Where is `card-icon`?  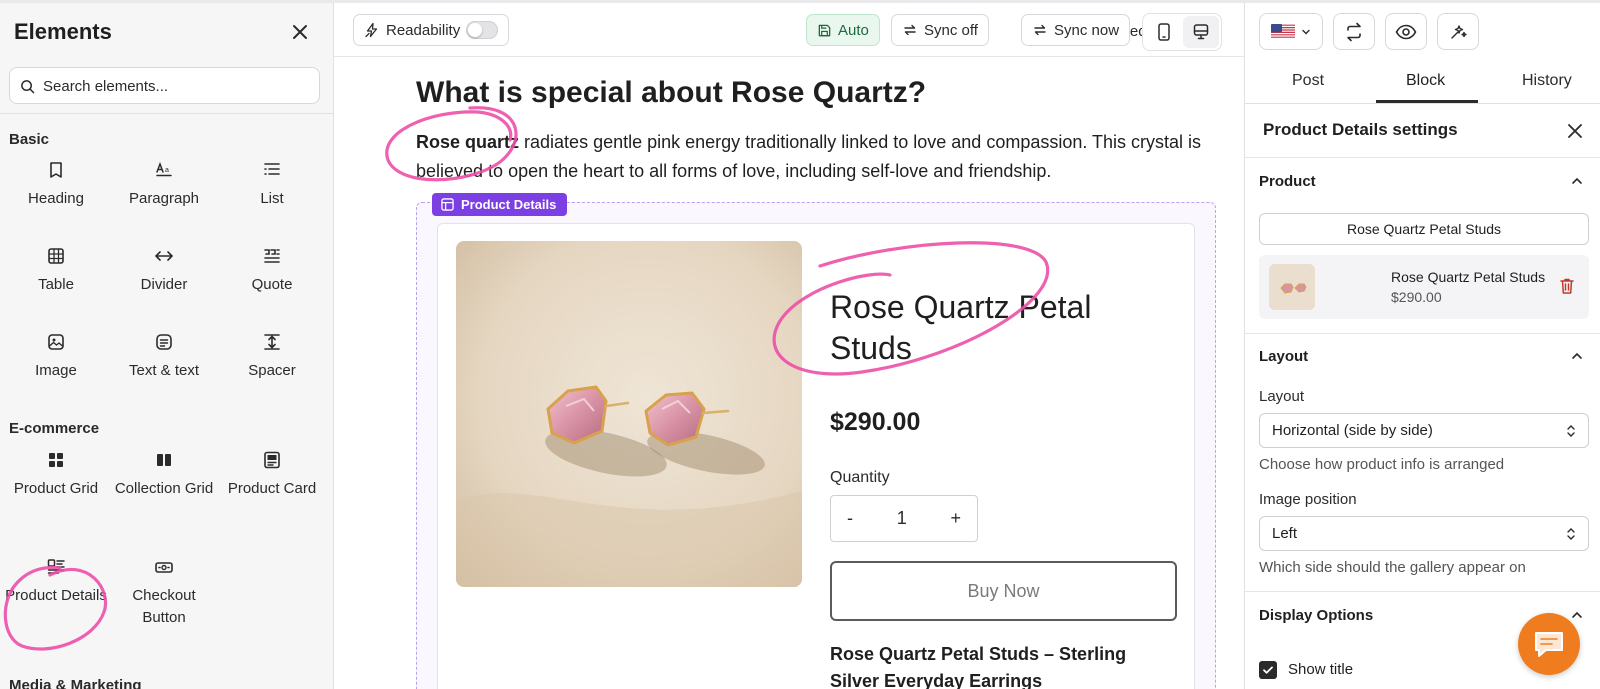 card-icon is located at coordinates (272, 460).